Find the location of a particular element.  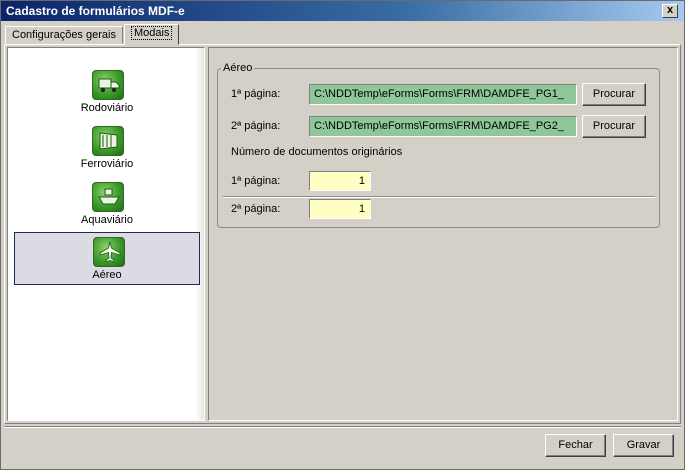

tab-label: Configurações gerais is located at coordinates (64, 35).